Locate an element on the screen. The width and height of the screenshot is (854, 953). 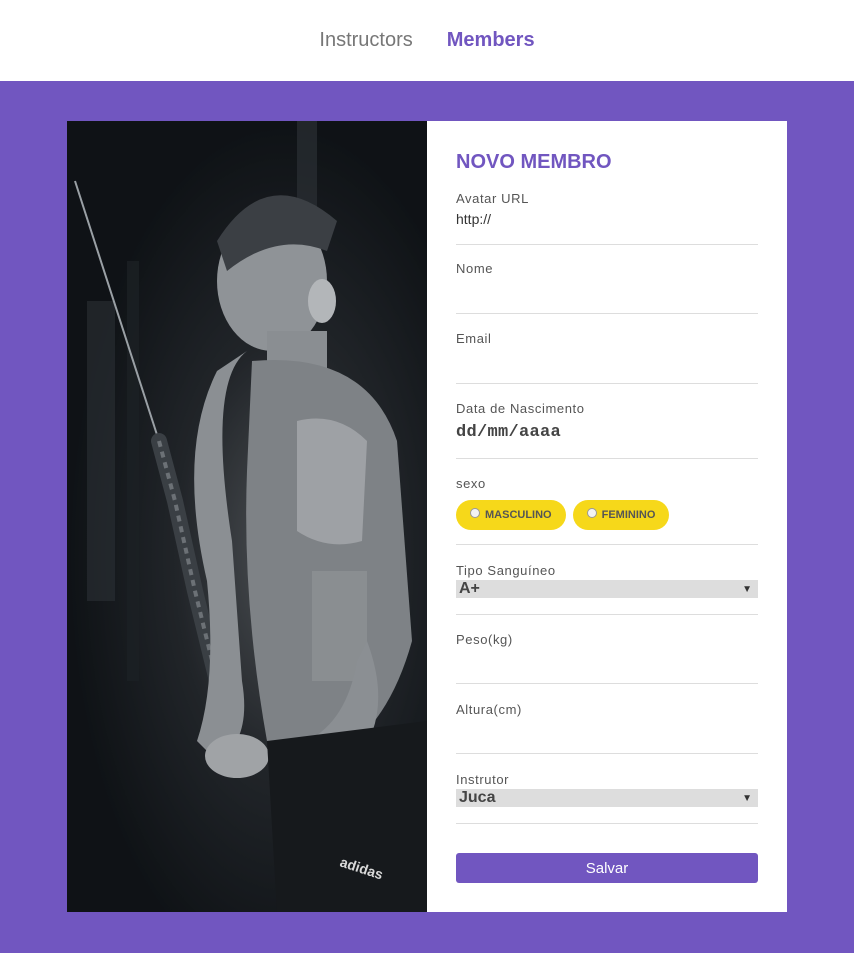
gender-option-masculino: MASCULINO is located at coordinates (511, 515).